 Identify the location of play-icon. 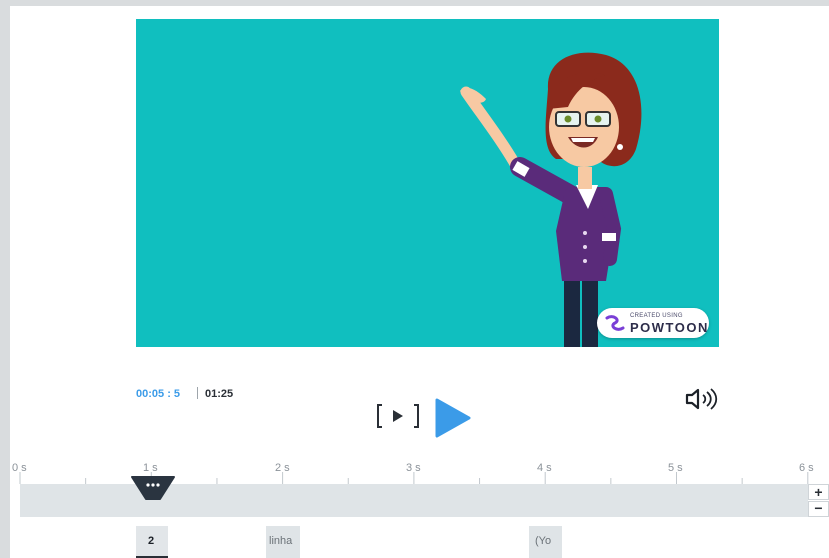
(453, 418).